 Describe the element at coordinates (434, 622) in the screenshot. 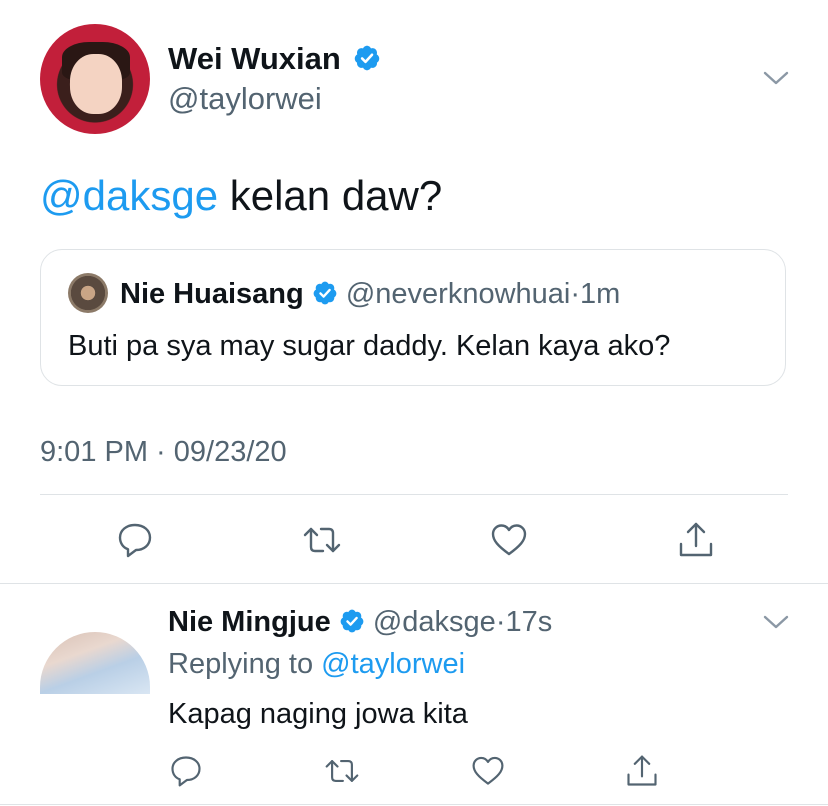

I see `reply-author-handle: @daksge` at that location.